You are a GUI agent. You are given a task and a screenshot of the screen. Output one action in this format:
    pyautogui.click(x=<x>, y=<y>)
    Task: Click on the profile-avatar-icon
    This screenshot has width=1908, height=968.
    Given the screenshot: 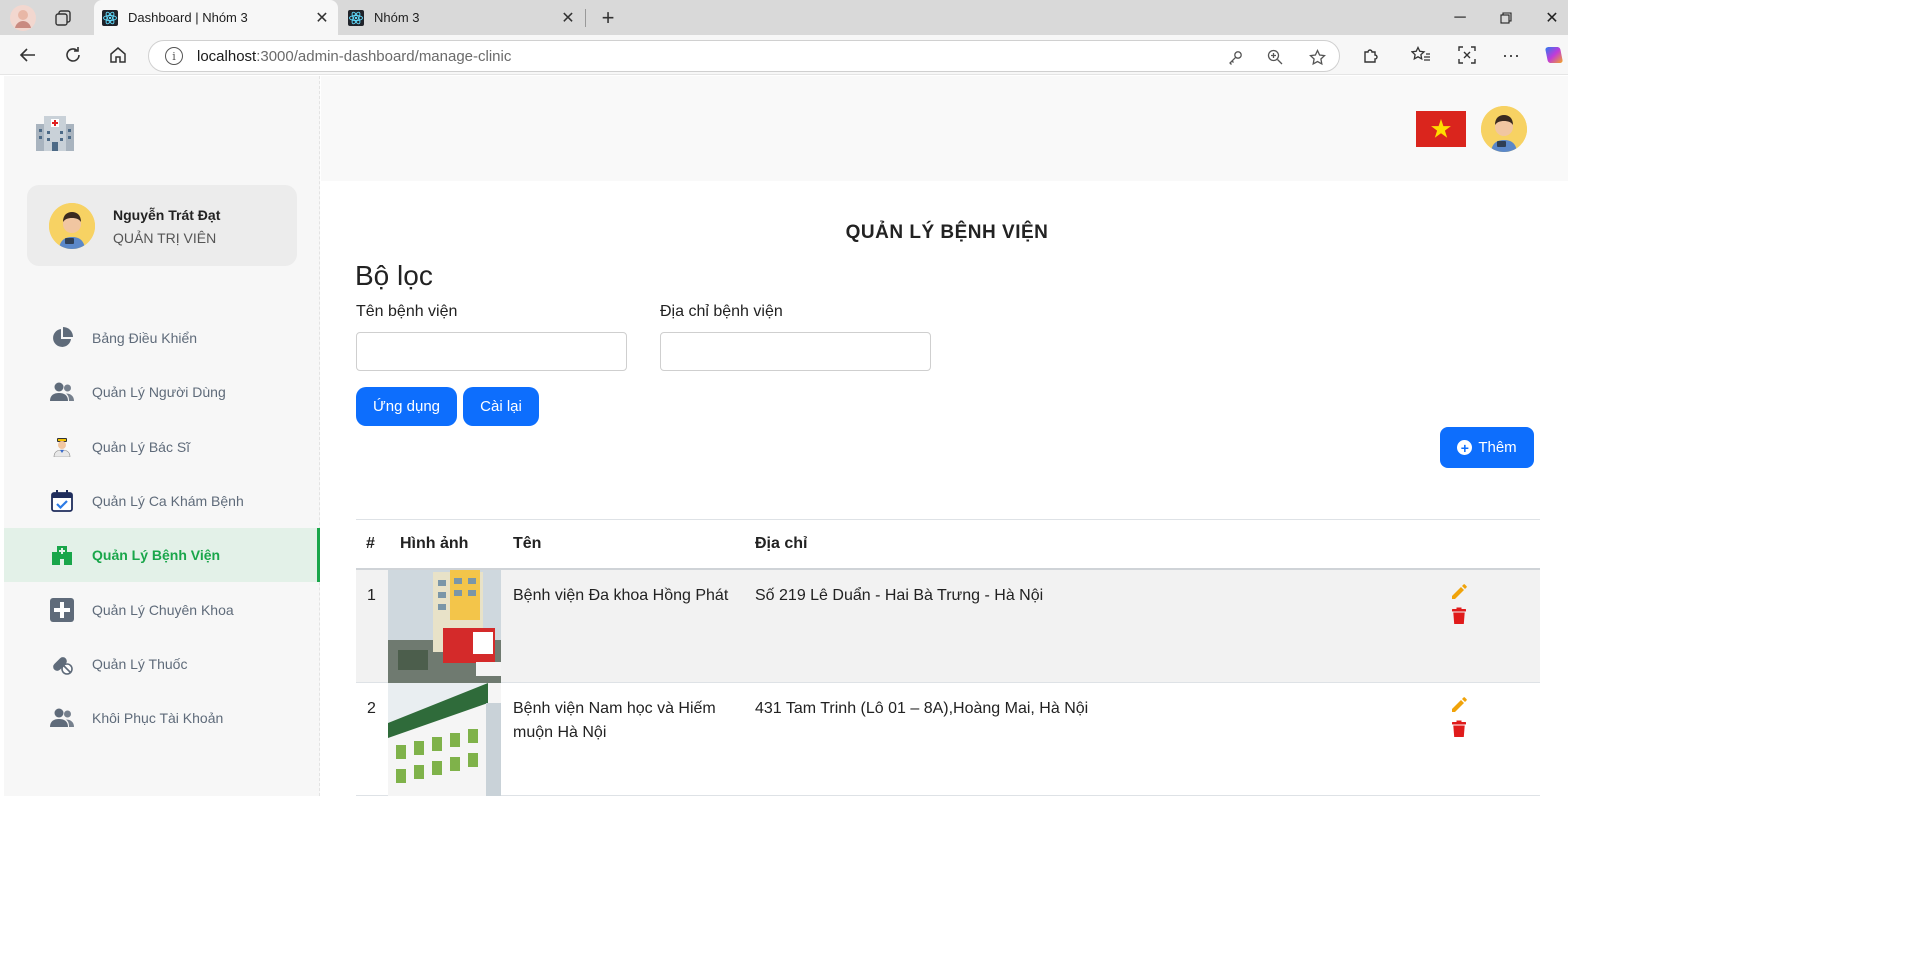 What is the action you would take?
    pyautogui.click(x=23, y=18)
    